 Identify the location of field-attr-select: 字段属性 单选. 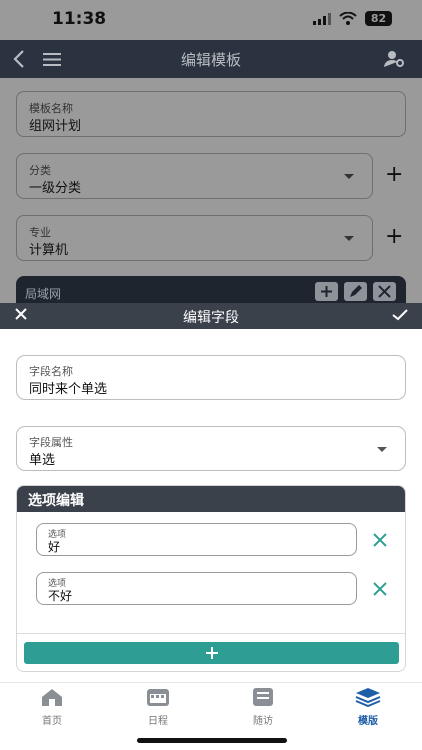
(211, 448).